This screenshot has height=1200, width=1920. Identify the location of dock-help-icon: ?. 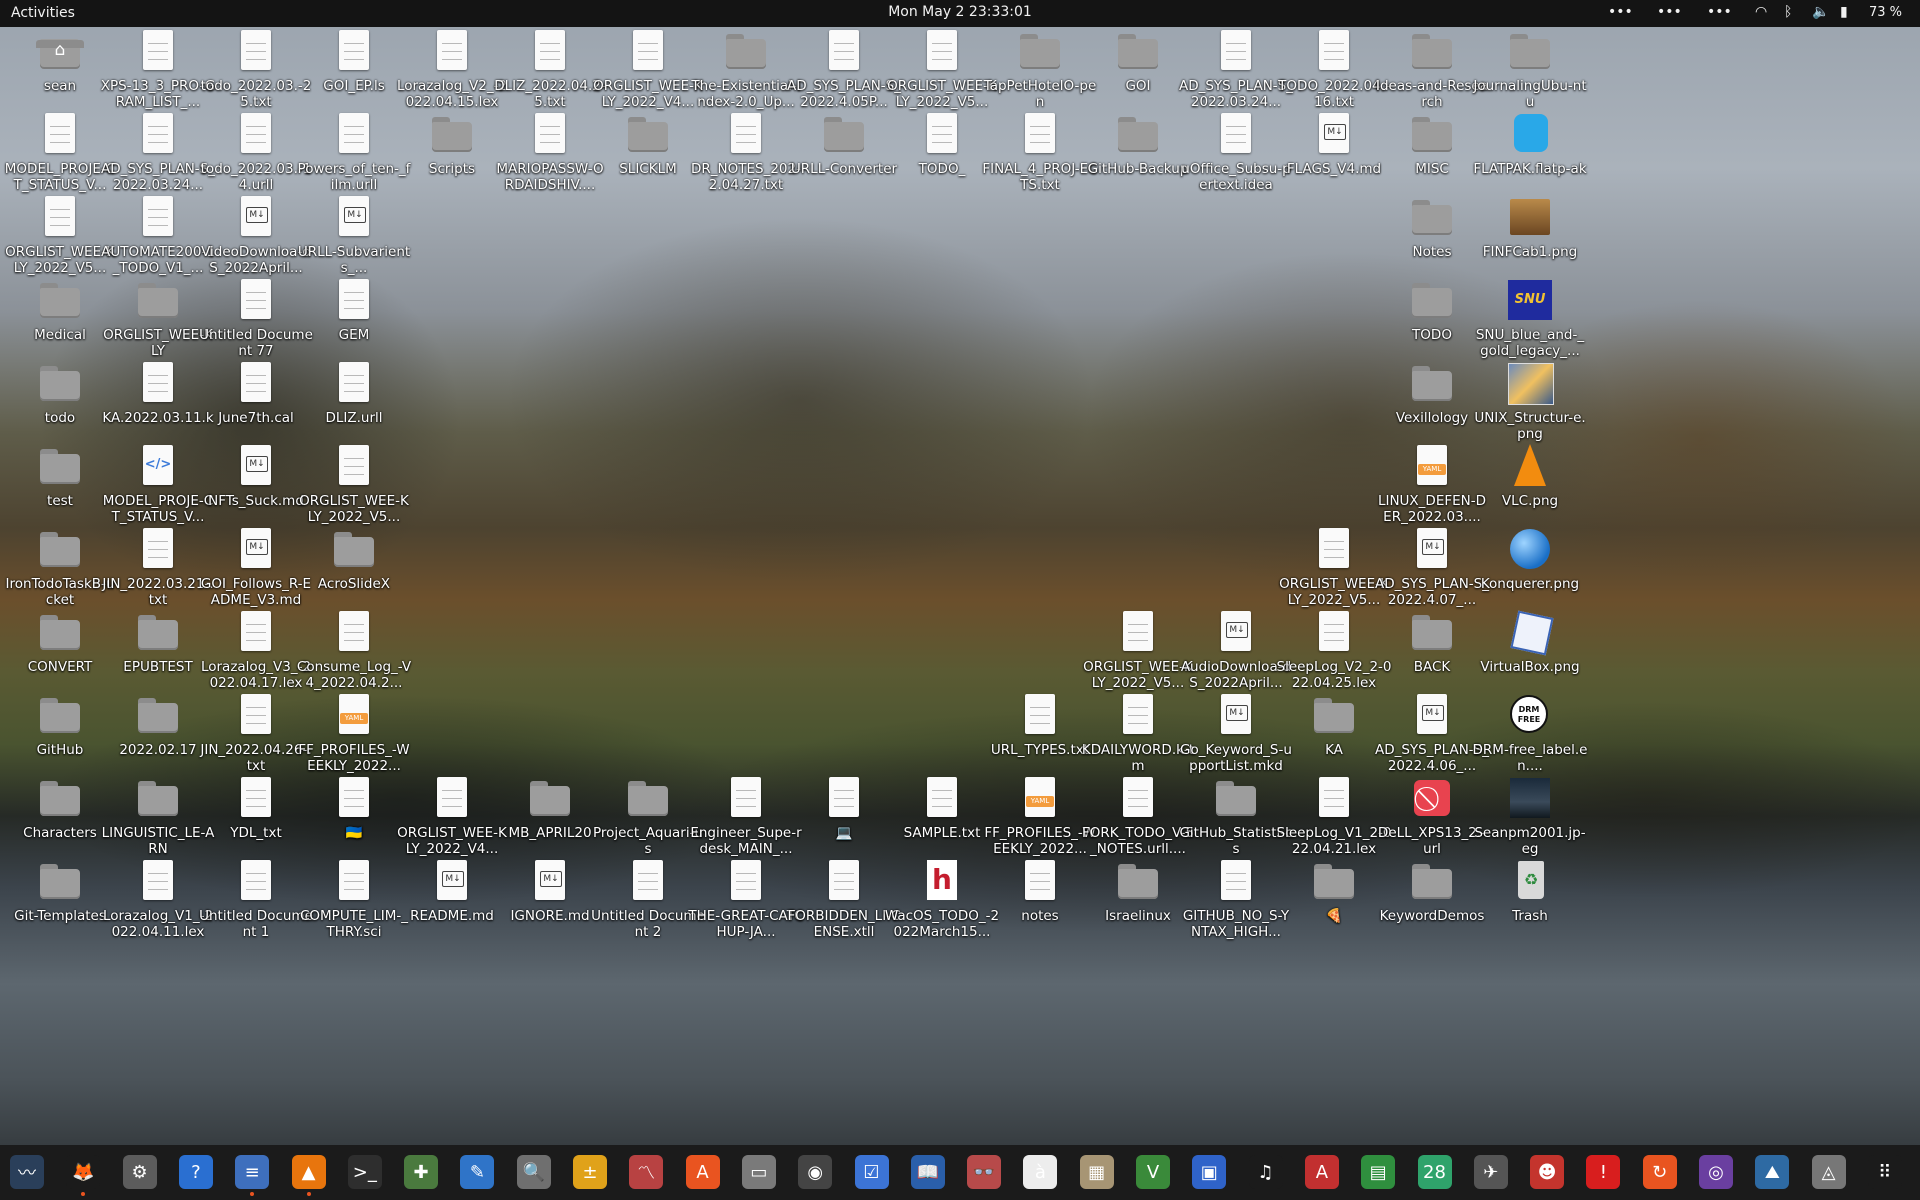
(195, 1172).